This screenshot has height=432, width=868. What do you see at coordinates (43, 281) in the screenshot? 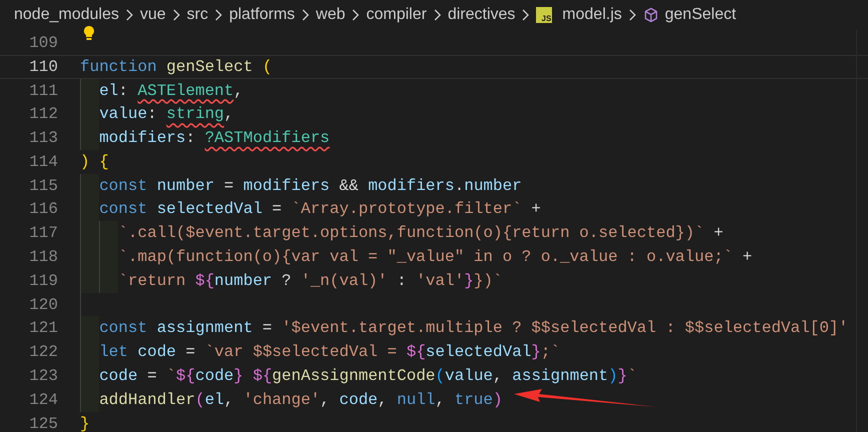
I see `line-number: 119` at bounding box center [43, 281].